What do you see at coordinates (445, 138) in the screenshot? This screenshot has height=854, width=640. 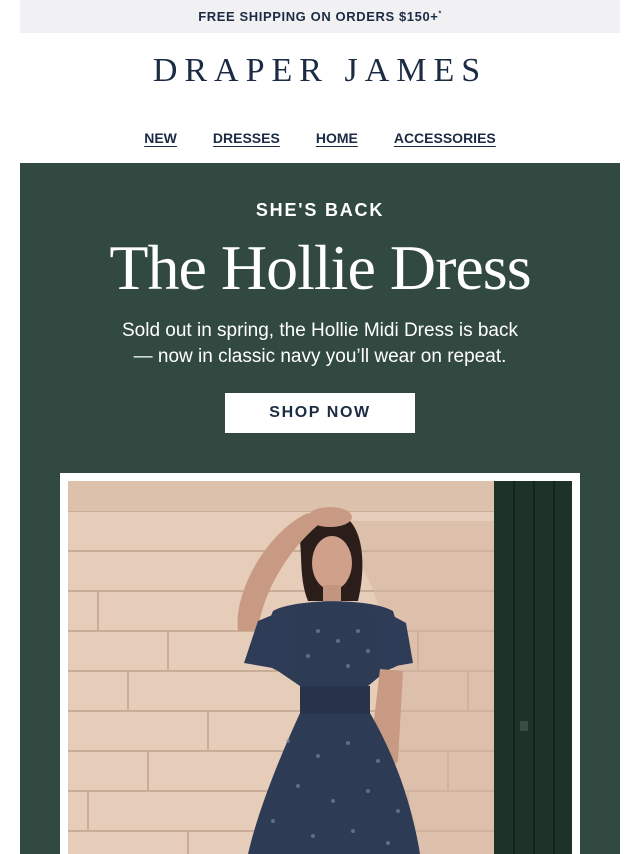 I see `nav-item-accessories: ACCESSORIES` at bounding box center [445, 138].